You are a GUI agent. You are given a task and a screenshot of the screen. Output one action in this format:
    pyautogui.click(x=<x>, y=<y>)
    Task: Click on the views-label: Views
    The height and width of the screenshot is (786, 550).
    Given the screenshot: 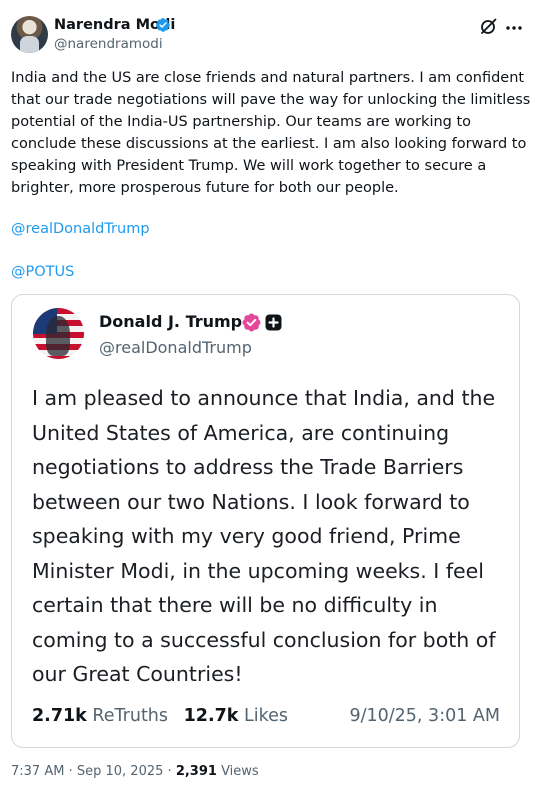 What is the action you would take?
    pyautogui.click(x=240, y=771)
    